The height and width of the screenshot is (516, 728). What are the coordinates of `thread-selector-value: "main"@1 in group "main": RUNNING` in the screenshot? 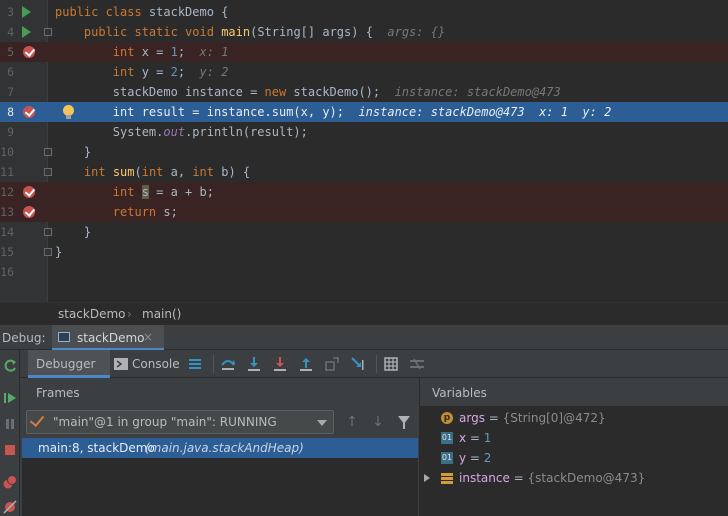 It's located at (165, 422).